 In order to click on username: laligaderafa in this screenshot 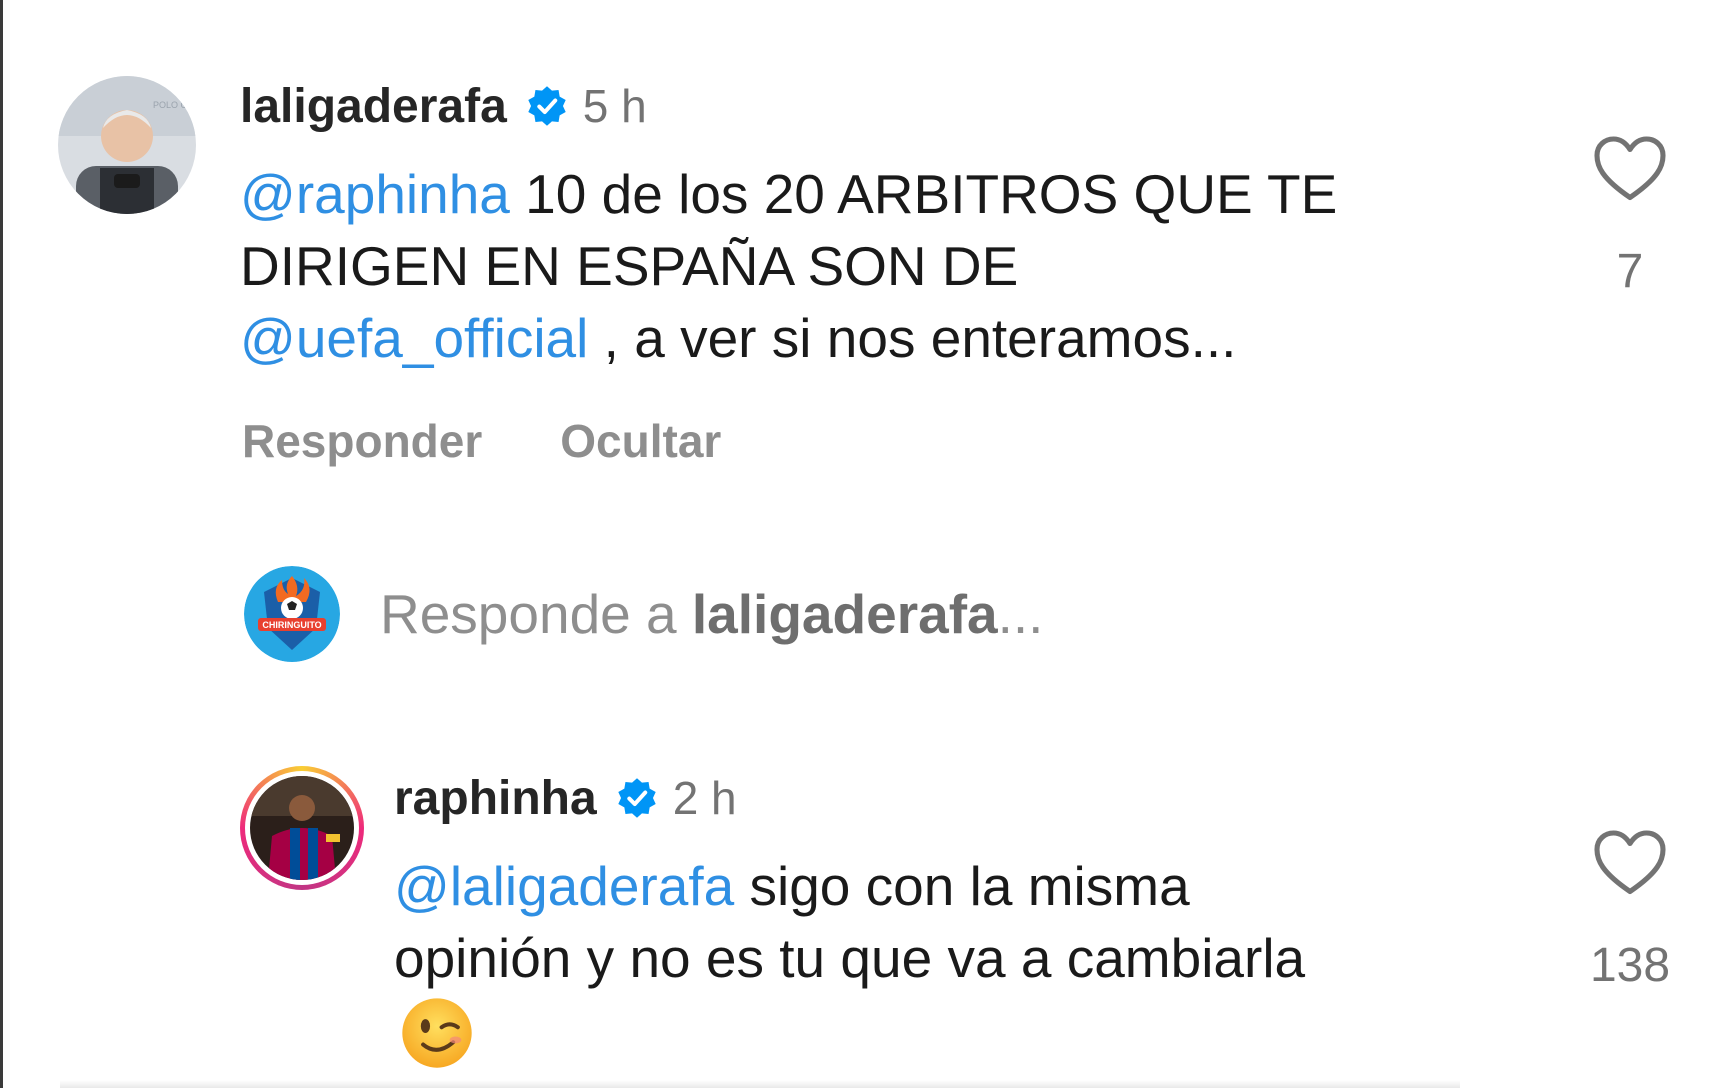, I will do `click(373, 106)`.